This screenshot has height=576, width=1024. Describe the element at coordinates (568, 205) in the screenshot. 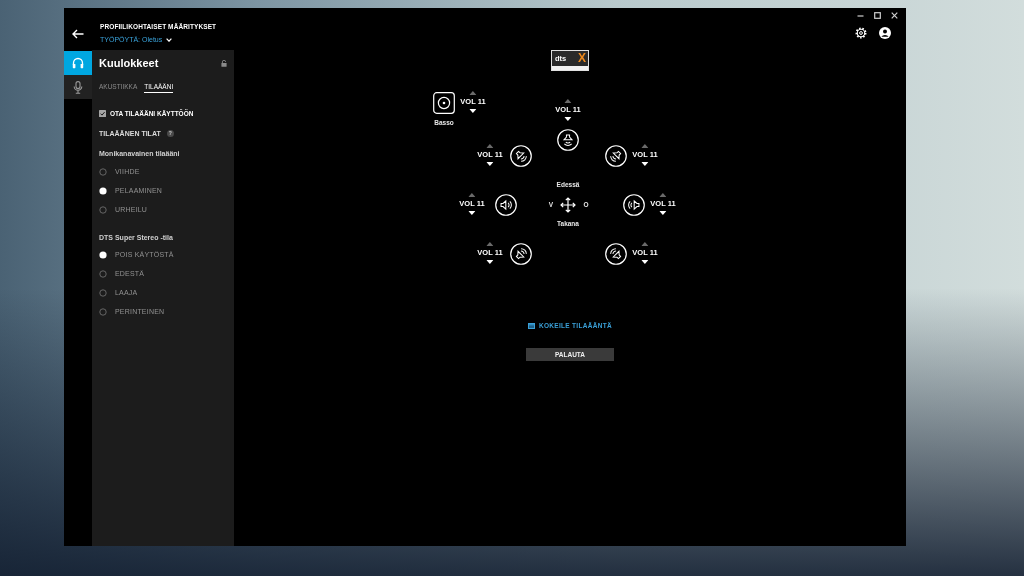

I see `move-arrows-icon` at that location.